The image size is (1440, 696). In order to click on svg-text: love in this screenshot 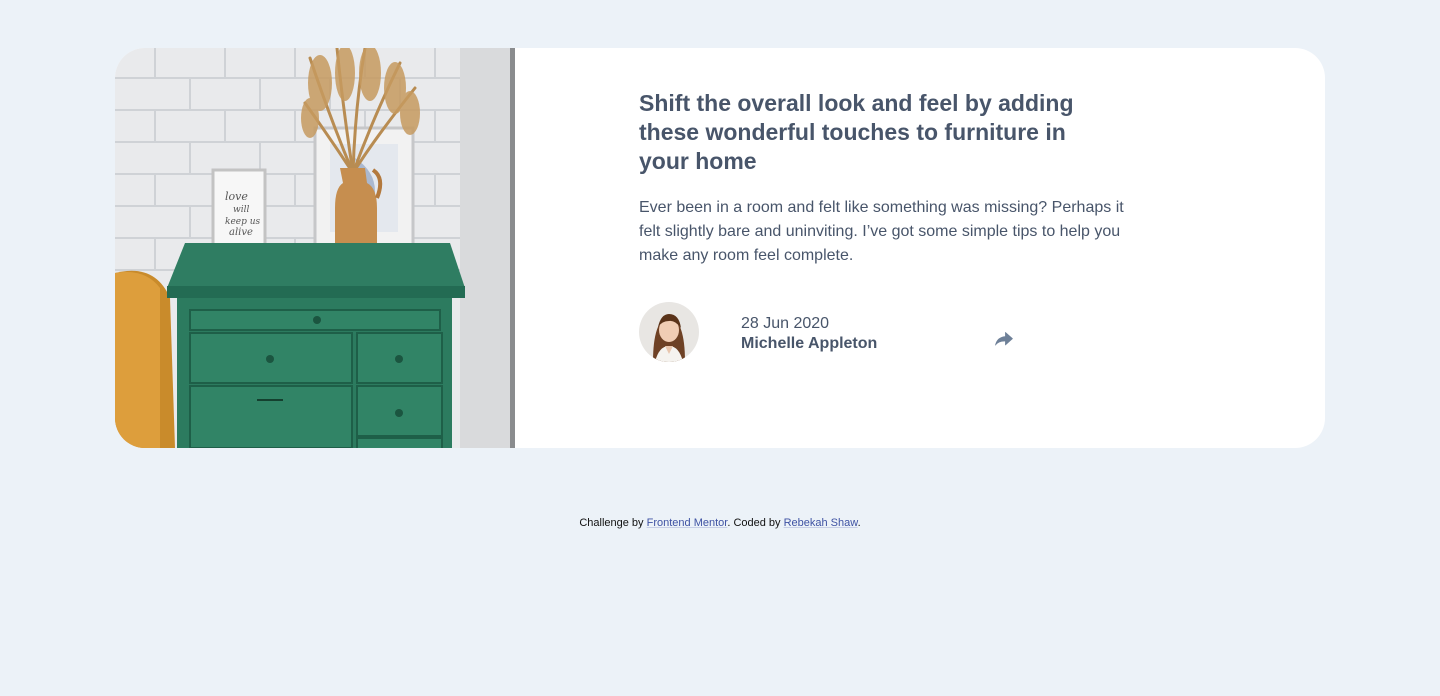, I will do `click(236, 196)`.